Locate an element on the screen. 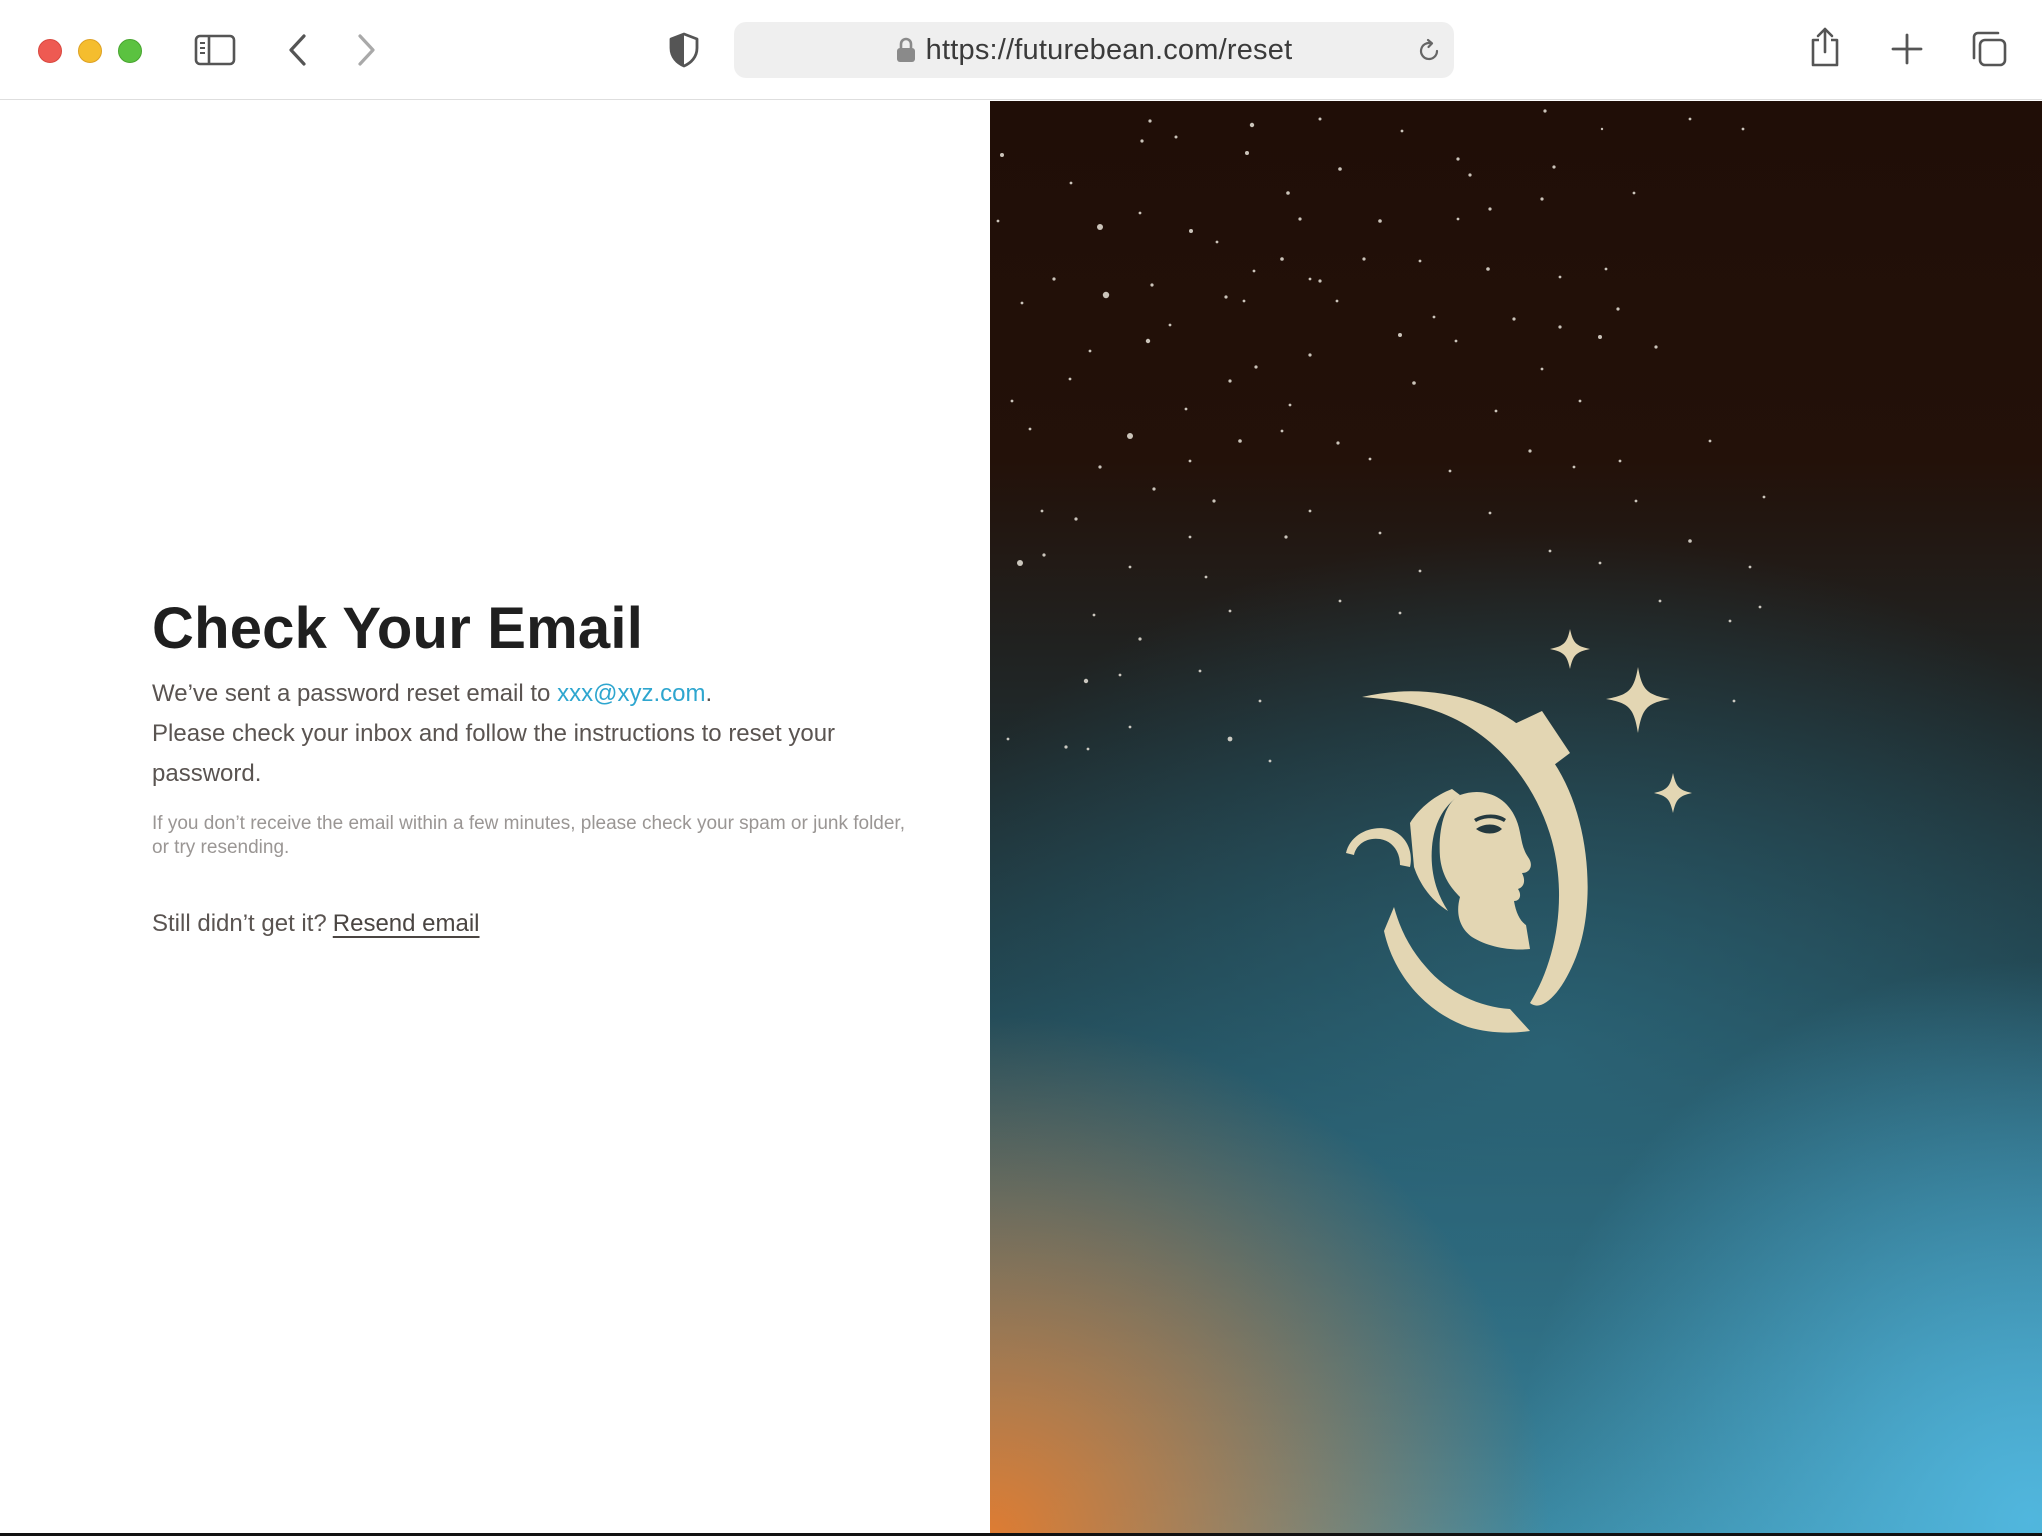 Image resolution: width=2042 pixels, height=1536 pixels. sidebar-toggle-icon is located at coordinates (215, 50).